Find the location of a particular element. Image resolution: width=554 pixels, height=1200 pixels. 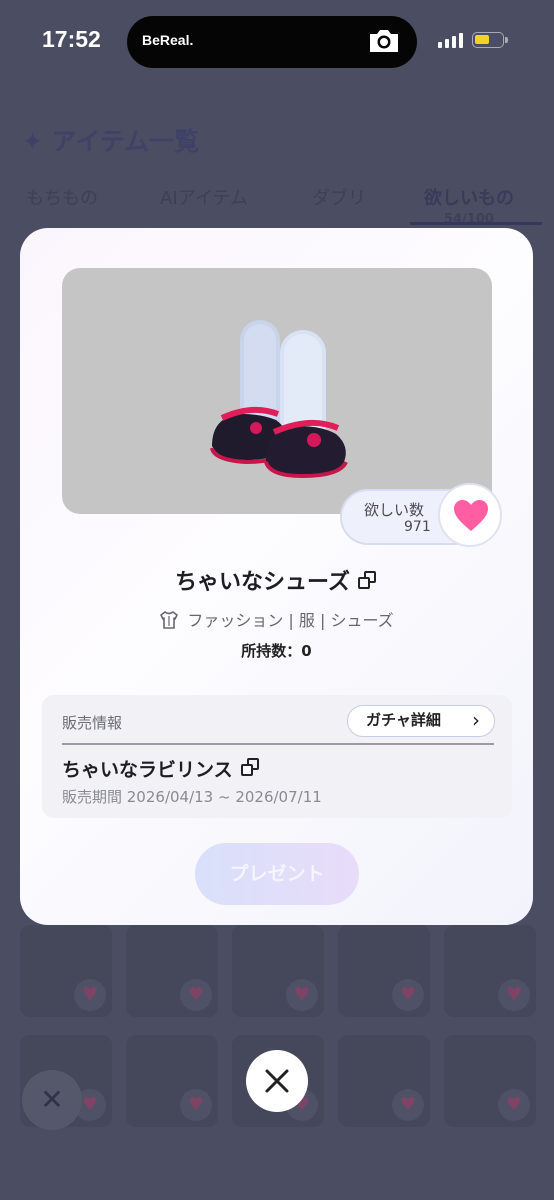

tab-duplicates: ダブリ is located at coordinates (339, 197).